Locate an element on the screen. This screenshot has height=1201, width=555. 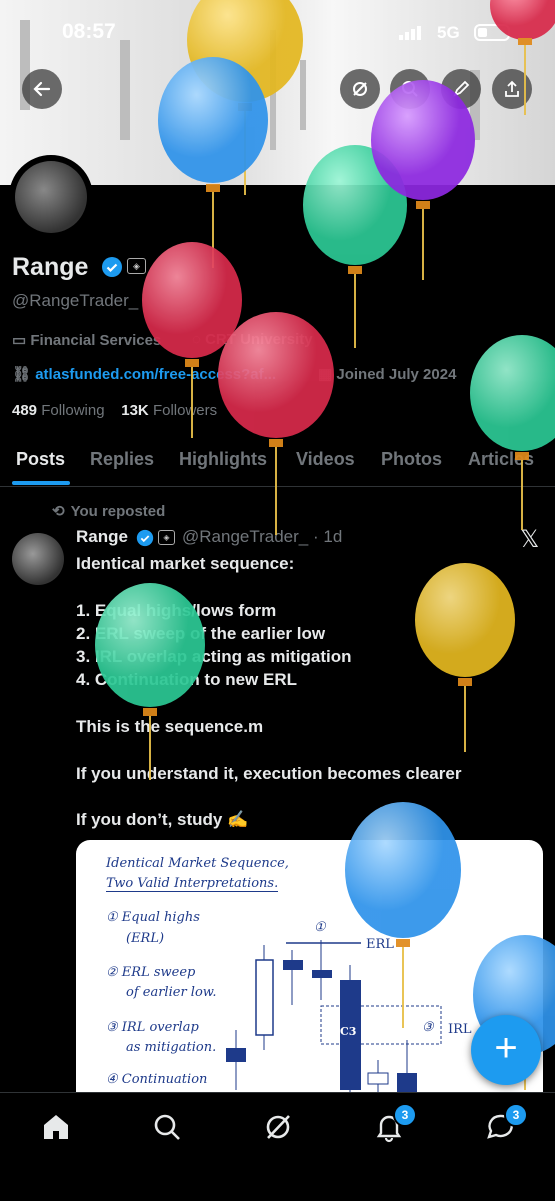
profile-joined: ▦ Joined July 2024 is located at coordinates (387, 374).